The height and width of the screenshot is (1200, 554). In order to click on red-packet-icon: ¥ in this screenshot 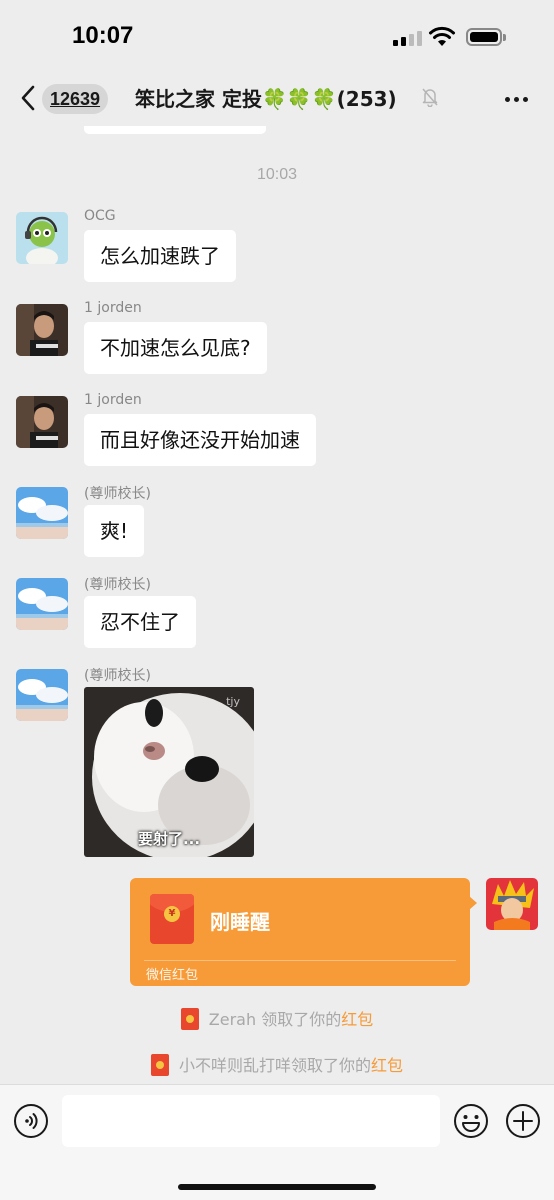, I will do `click(172, 919)`.